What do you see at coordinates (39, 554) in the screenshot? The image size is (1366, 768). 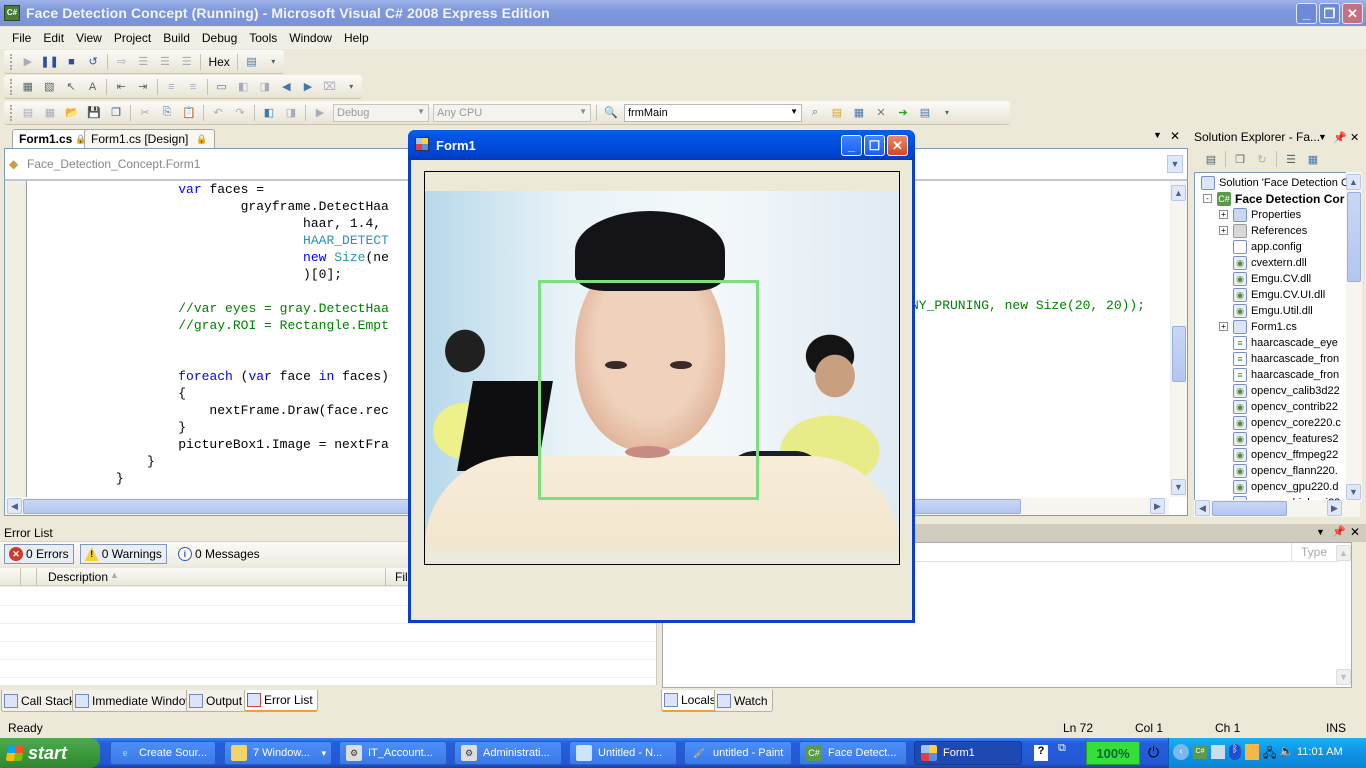 I see `errors-filter-button: ✕ 0 Errors` at bounding box center [39, 554].